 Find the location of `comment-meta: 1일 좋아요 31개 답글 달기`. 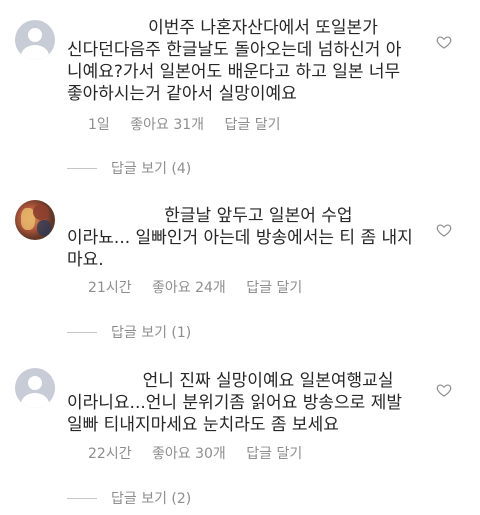

comment-meta: 1일 좋아요 31개 답글 달기 is located at coordinates (192, 124).